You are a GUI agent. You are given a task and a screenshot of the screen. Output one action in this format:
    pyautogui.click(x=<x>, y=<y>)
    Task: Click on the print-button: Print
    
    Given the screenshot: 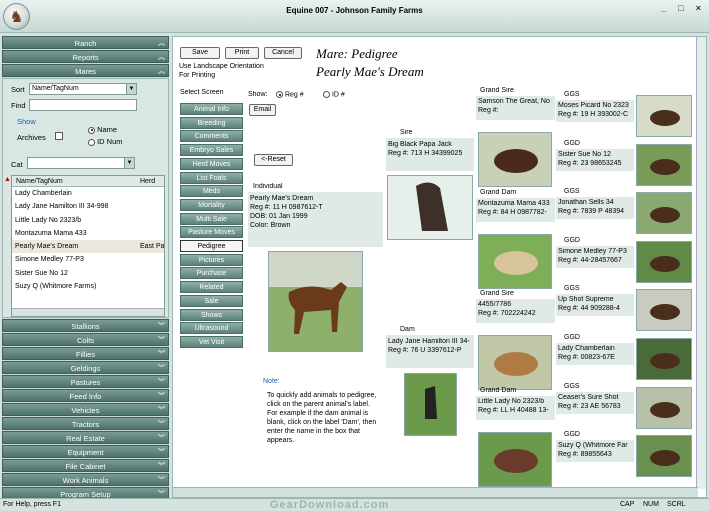 What is the action you would take?
    pyautogui.click(x=242, y=53)
    